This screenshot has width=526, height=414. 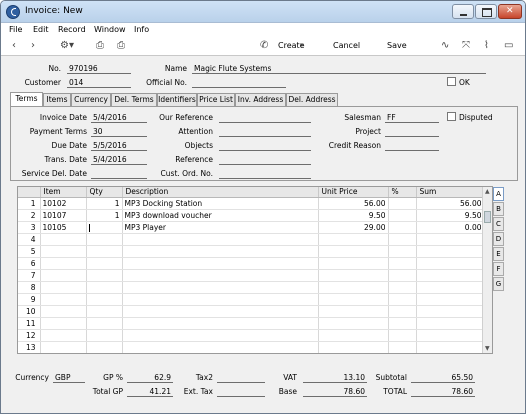 What do you see at coordinates (14, 45) in the screenshot?
I see `previous-record-icon: ‹` at bounding box center [14, 45].